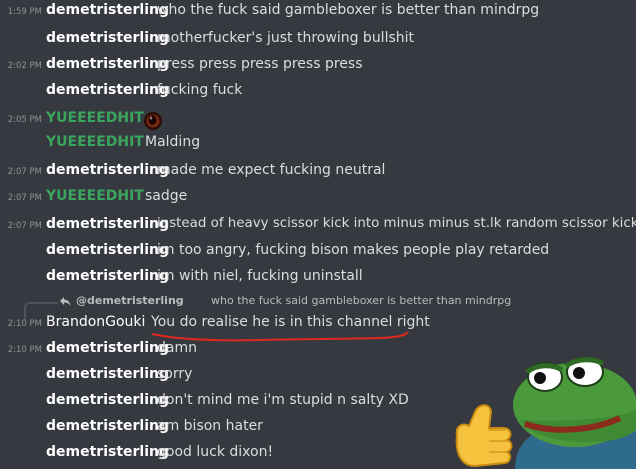  What do you see at coordinates (260, 64) in the screenshot?
I see `message-text: press press press press press` at bounding box center [260, 64].